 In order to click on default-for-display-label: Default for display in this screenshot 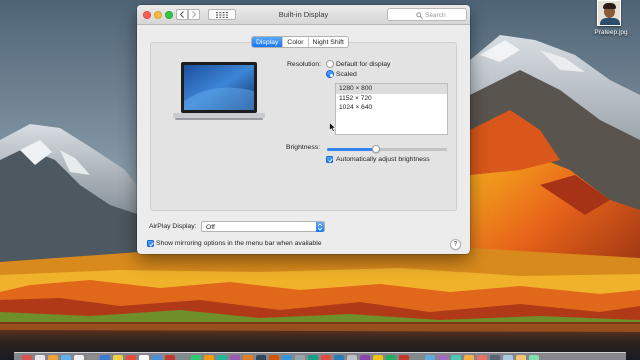, I will do `click(363, 64)`.